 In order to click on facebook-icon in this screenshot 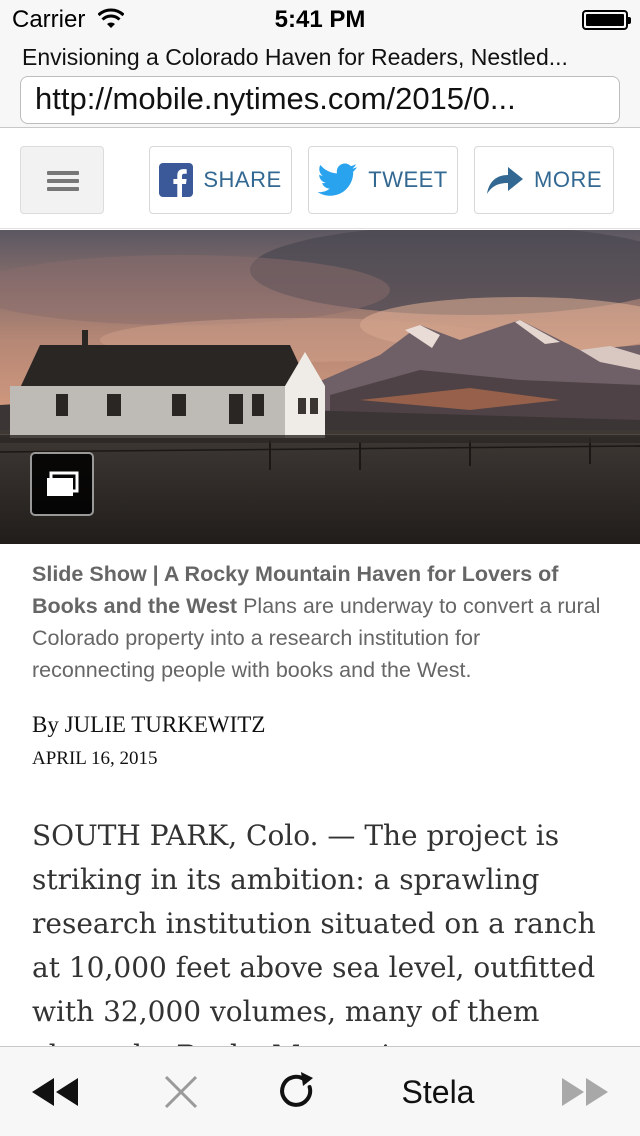, I will do `click(176, 180)`.